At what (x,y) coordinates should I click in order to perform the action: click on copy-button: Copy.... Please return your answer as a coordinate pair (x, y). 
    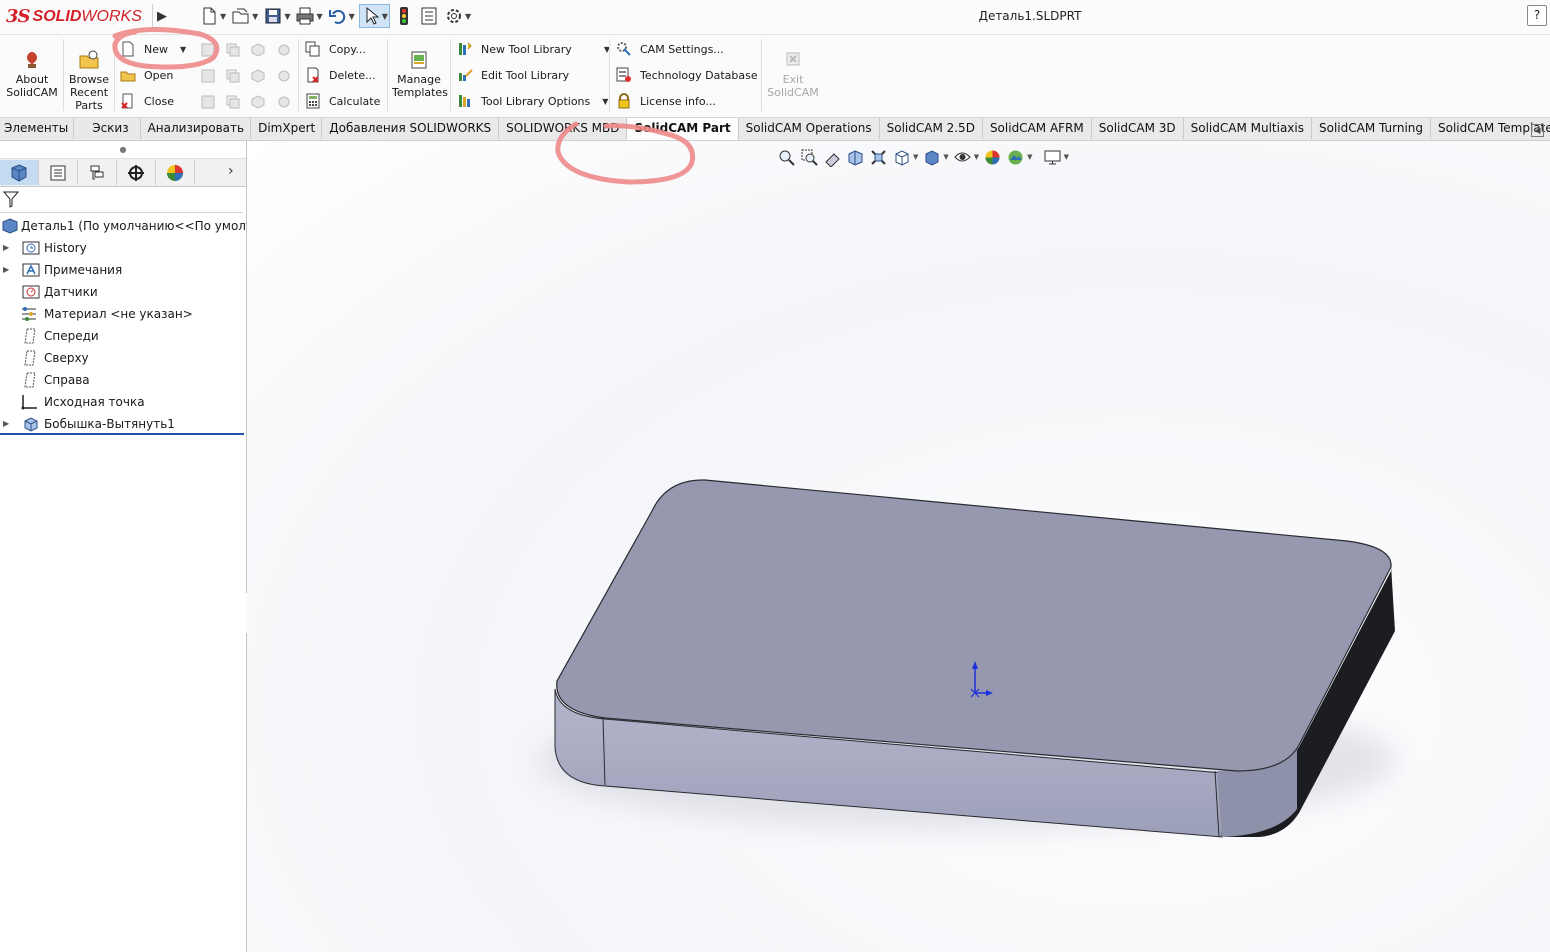
    Looking at the image, I should click on (335, 49).